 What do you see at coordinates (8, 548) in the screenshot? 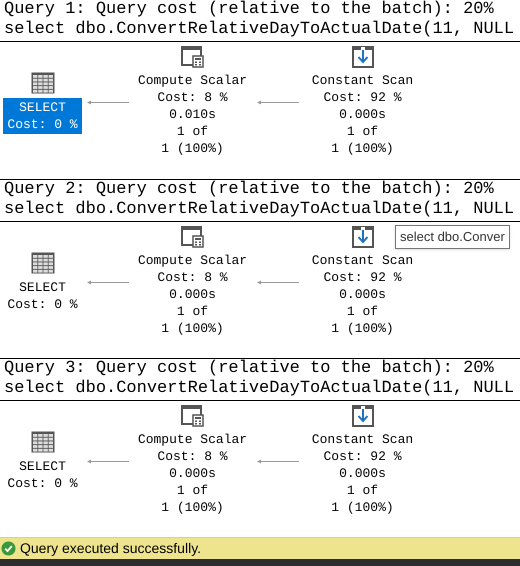
I see `check-circle-icon` at bounding box center [8, 548].